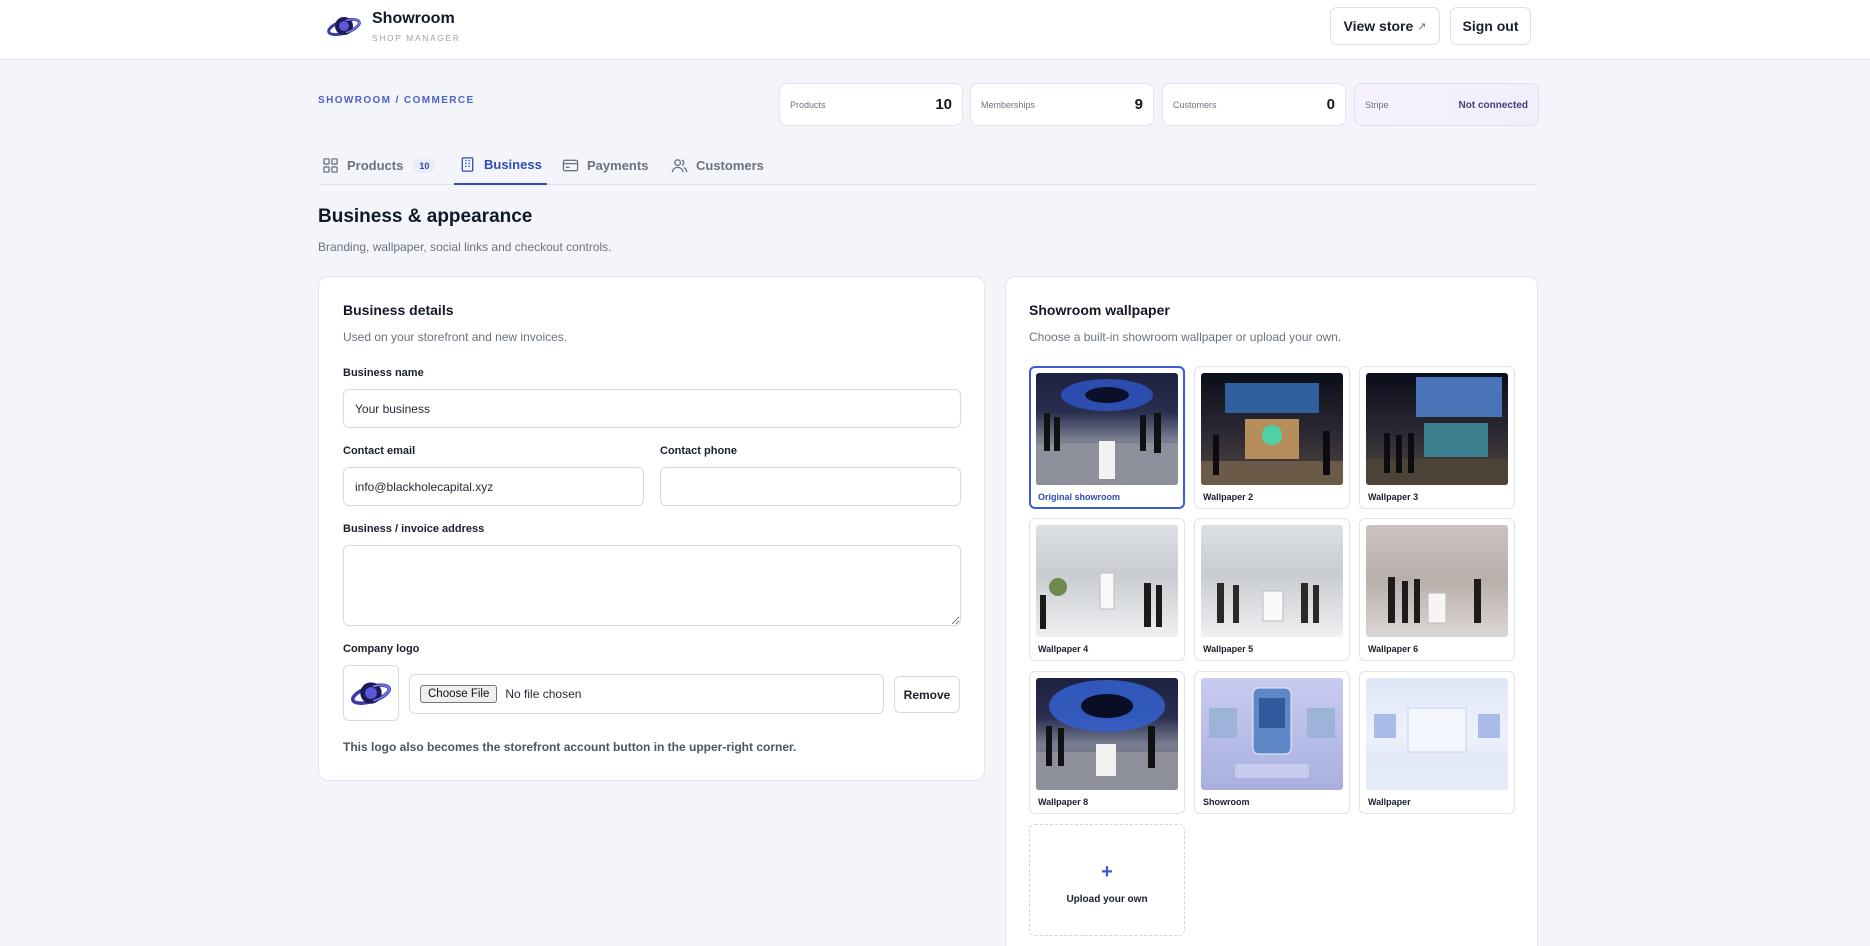 The image size is (1870, 946). Describe the element at coordinates (1063, 649) in the screenshot. I see `wallpaper-label: Wallpaper 4` at that location.